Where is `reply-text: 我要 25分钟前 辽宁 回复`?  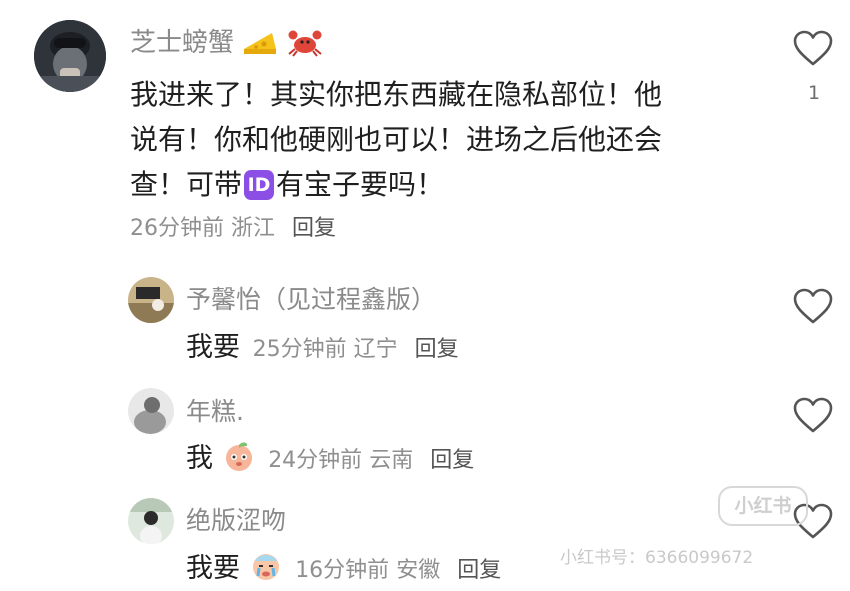 reply-text: 我要 25分钟前 辽宁 回复 is located at coordinates (322, 344).